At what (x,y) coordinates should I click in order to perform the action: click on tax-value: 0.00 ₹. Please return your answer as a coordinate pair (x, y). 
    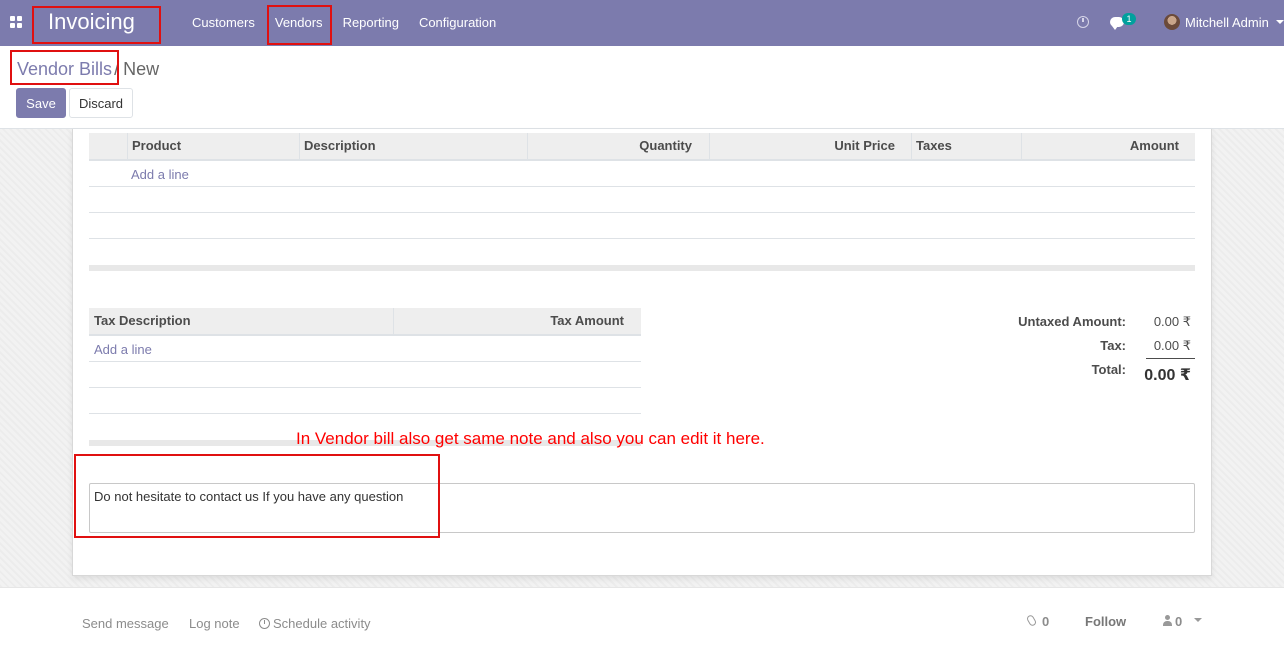
    Looking at the image, I should click on (1172, 345).